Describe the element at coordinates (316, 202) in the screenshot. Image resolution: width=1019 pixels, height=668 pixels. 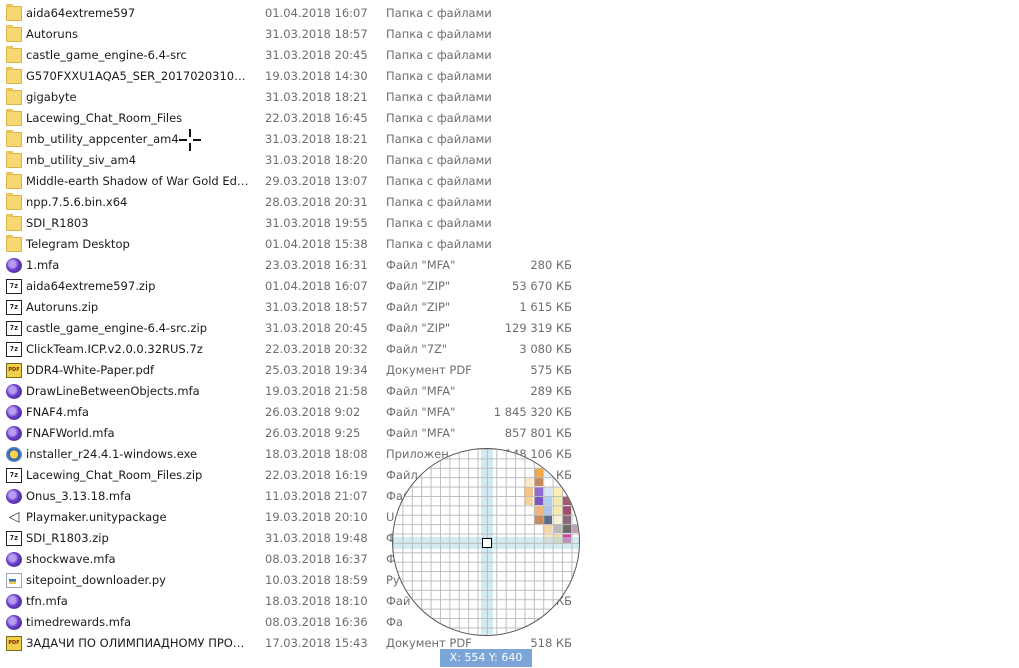
I see `file-date: 28.03.2018 20:31` at that location.